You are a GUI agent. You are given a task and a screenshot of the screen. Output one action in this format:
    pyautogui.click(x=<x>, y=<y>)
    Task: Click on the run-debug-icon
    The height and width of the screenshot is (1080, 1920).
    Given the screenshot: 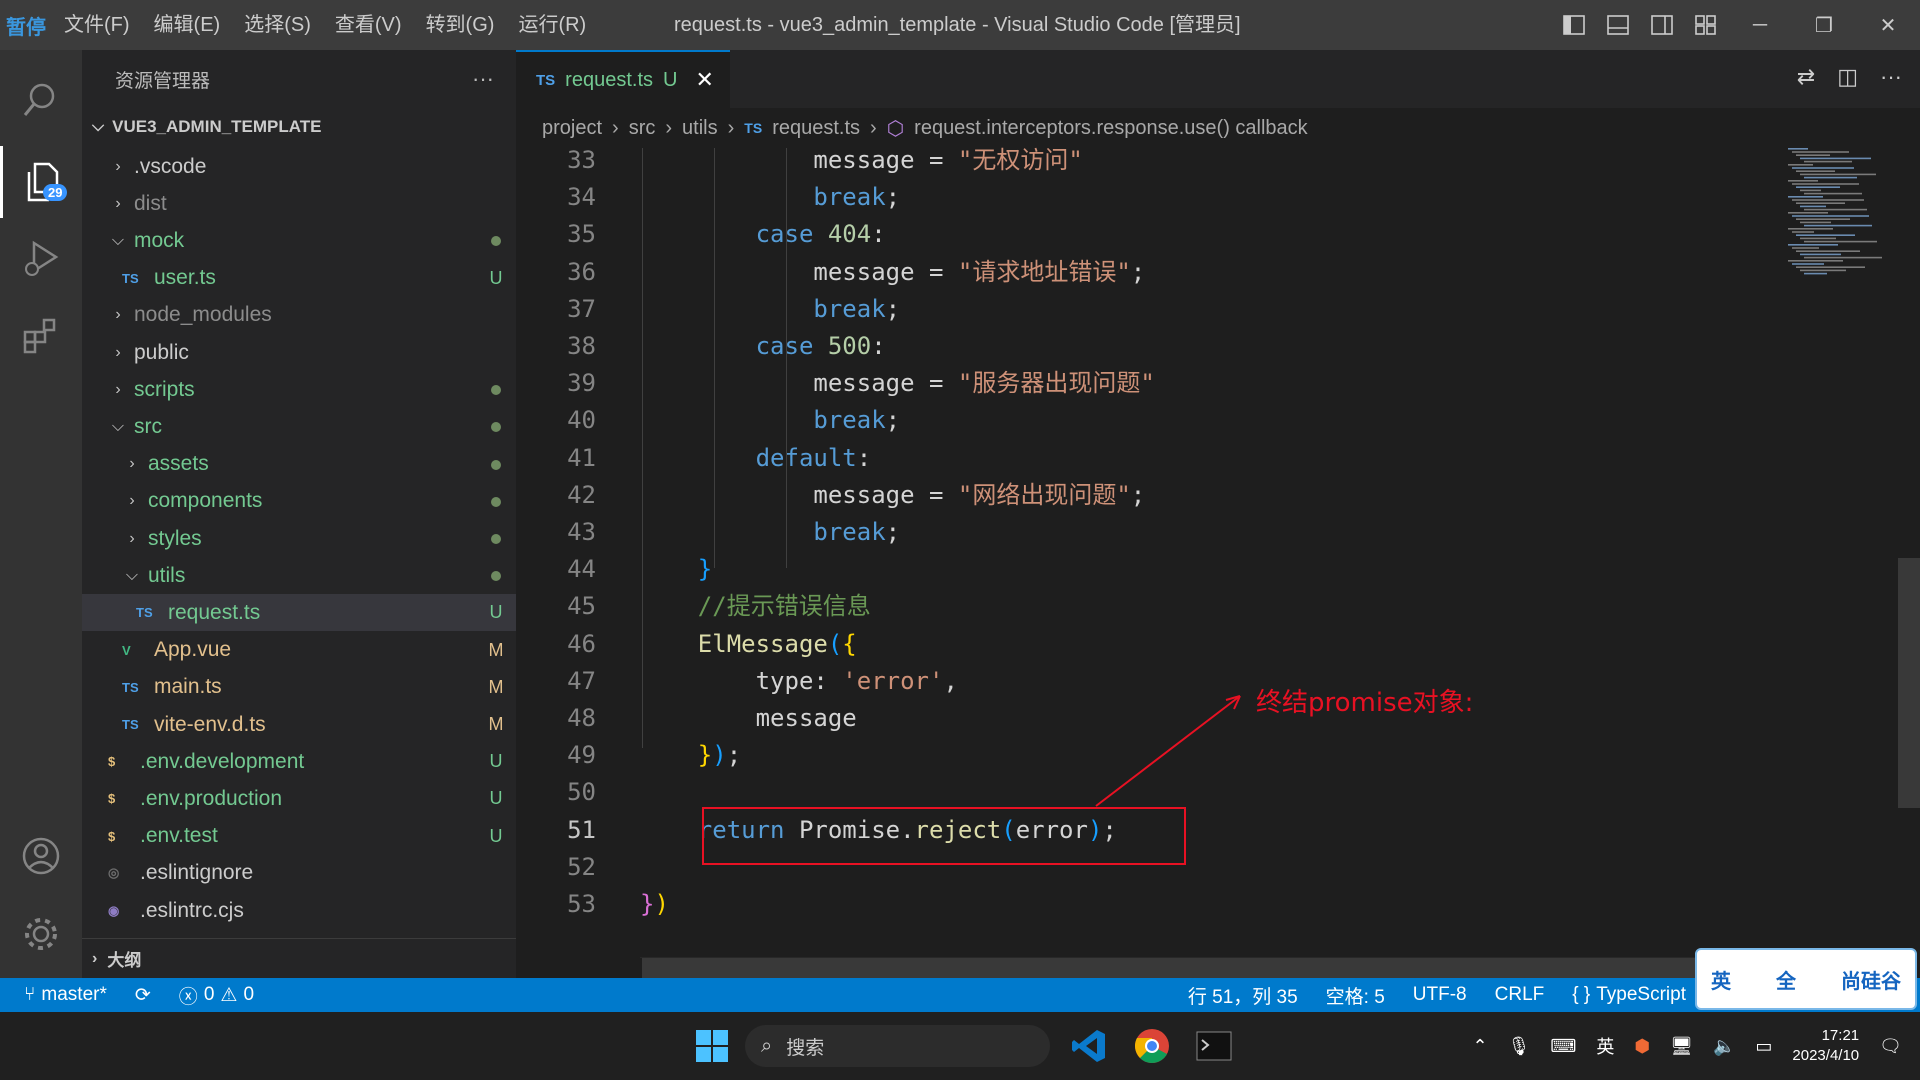 What is the action you would take?
    pyautogui.click(x=41, y=258)
    